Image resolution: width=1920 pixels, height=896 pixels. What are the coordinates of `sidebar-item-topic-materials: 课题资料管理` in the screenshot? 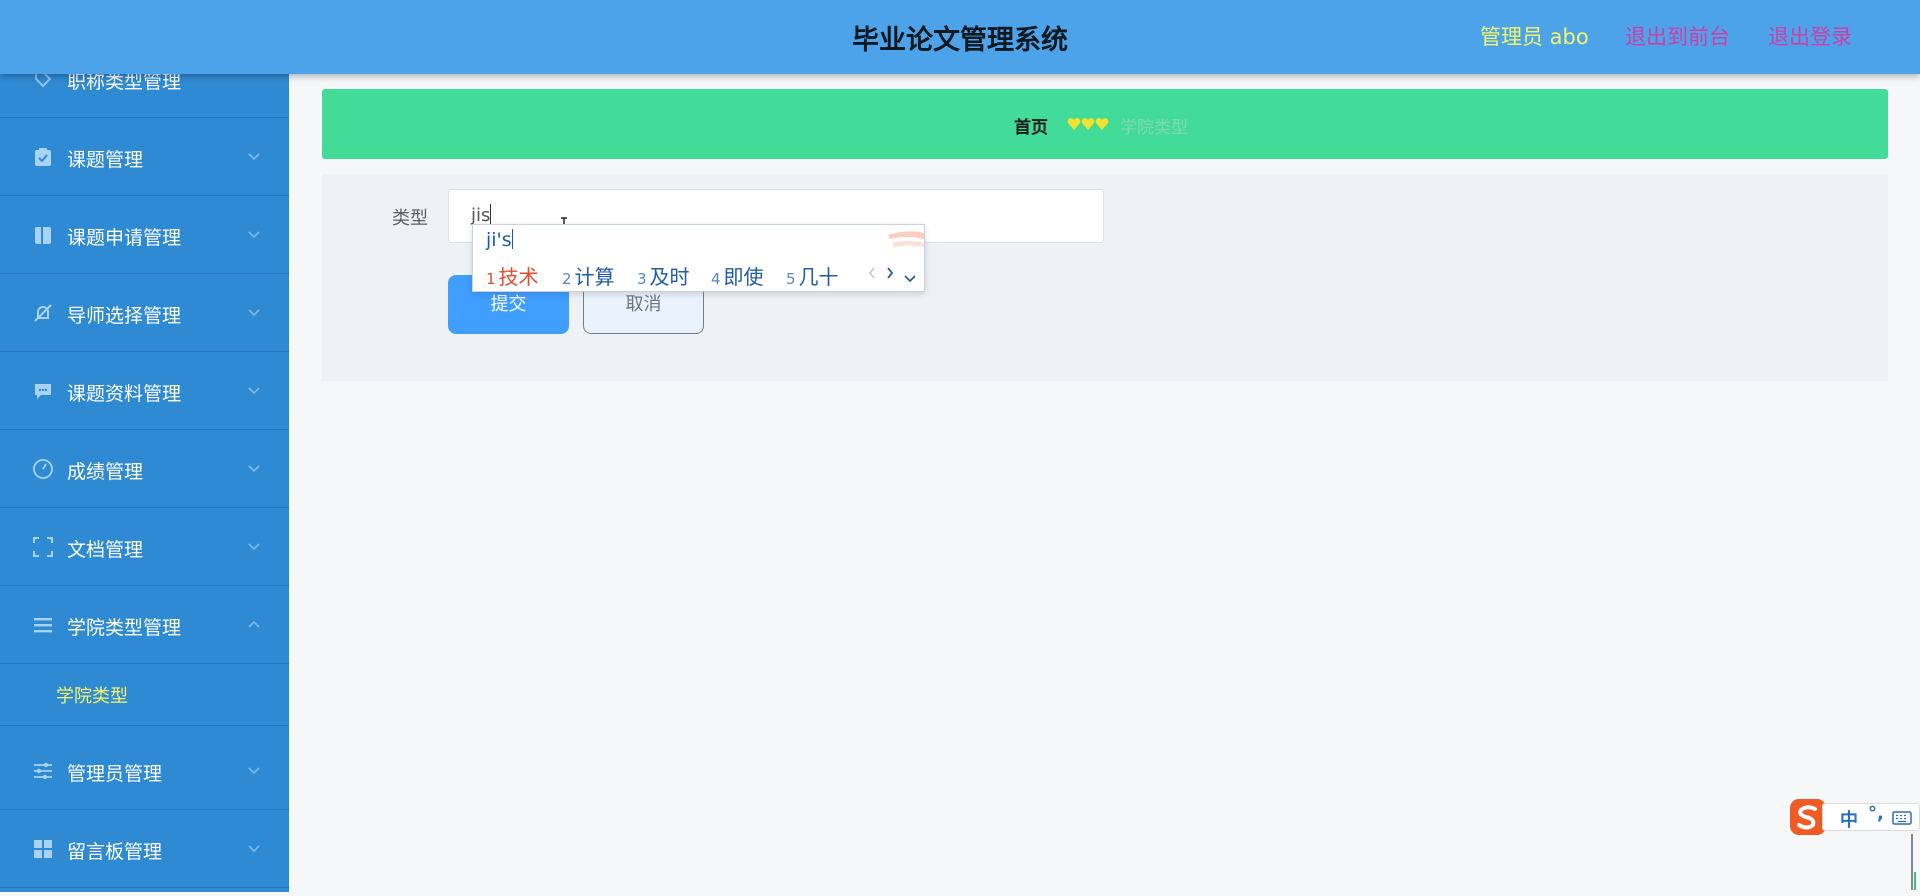 It's located at (144, 391).